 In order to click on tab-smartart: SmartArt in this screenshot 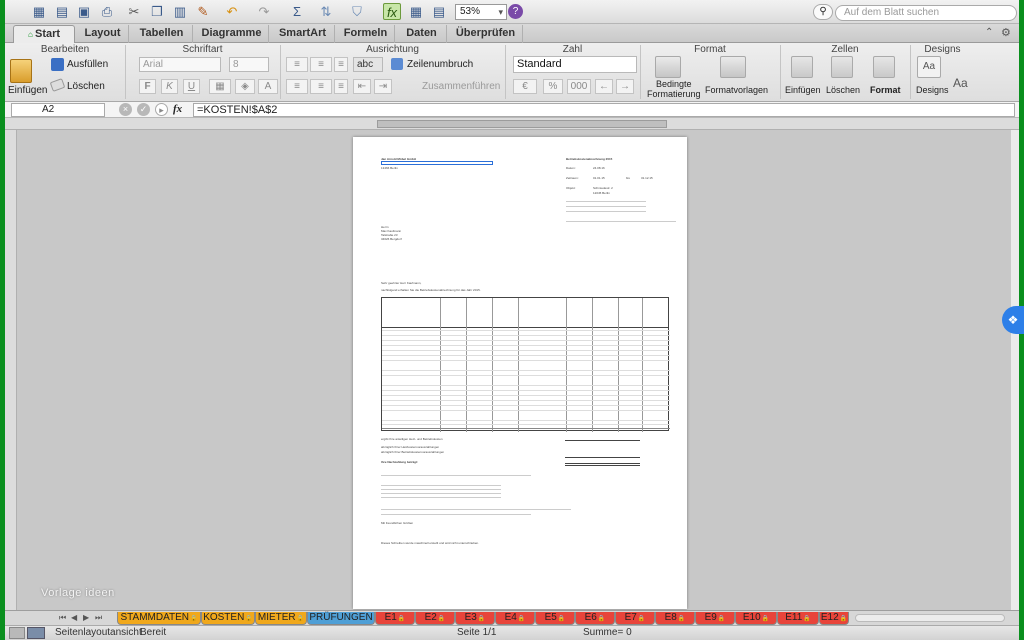, I will do `click(303, 34)`.